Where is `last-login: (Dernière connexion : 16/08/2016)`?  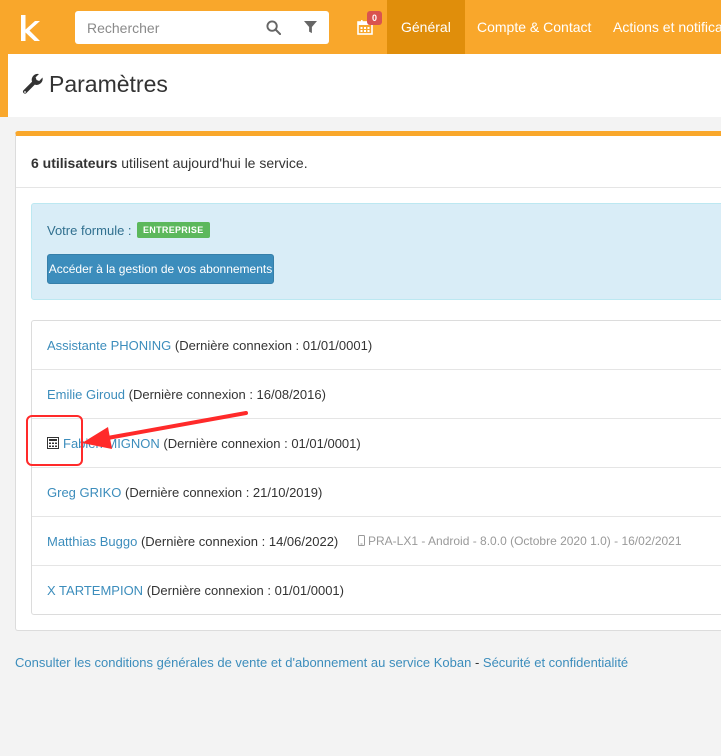
last-login: (Dernière connexion : 16/08/2016) is located at coordinates (225, 394).